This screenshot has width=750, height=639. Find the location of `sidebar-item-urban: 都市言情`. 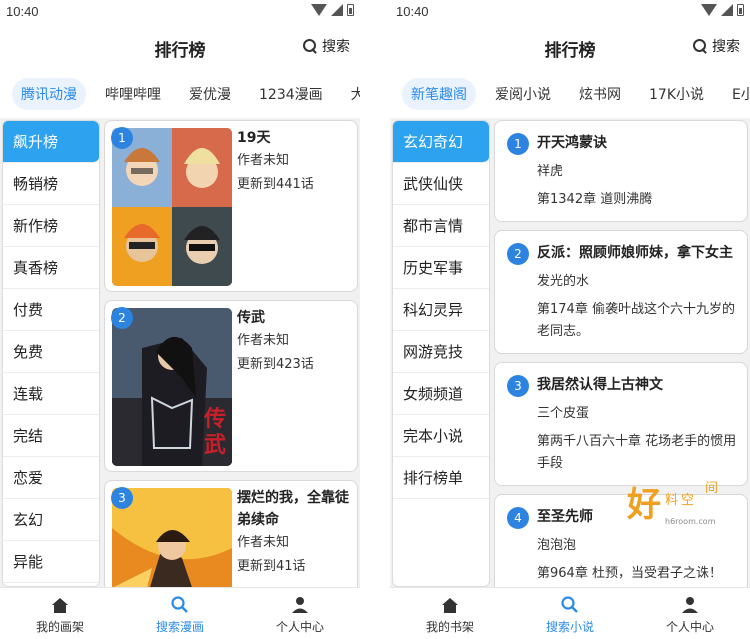

sidebar-item-urban: 都市言情 is located at coordinates (441, 226).